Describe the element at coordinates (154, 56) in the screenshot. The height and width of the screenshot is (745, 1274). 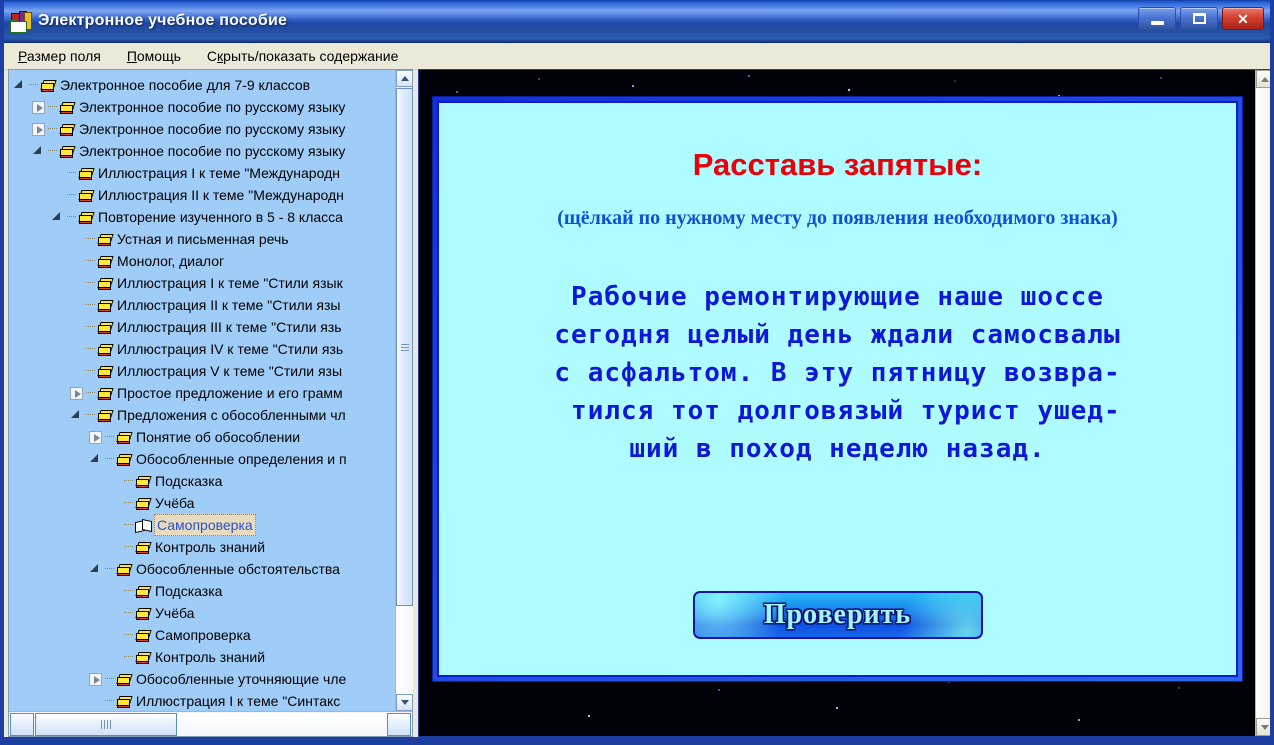
I see `menu-item-help: Помощь` at that location.